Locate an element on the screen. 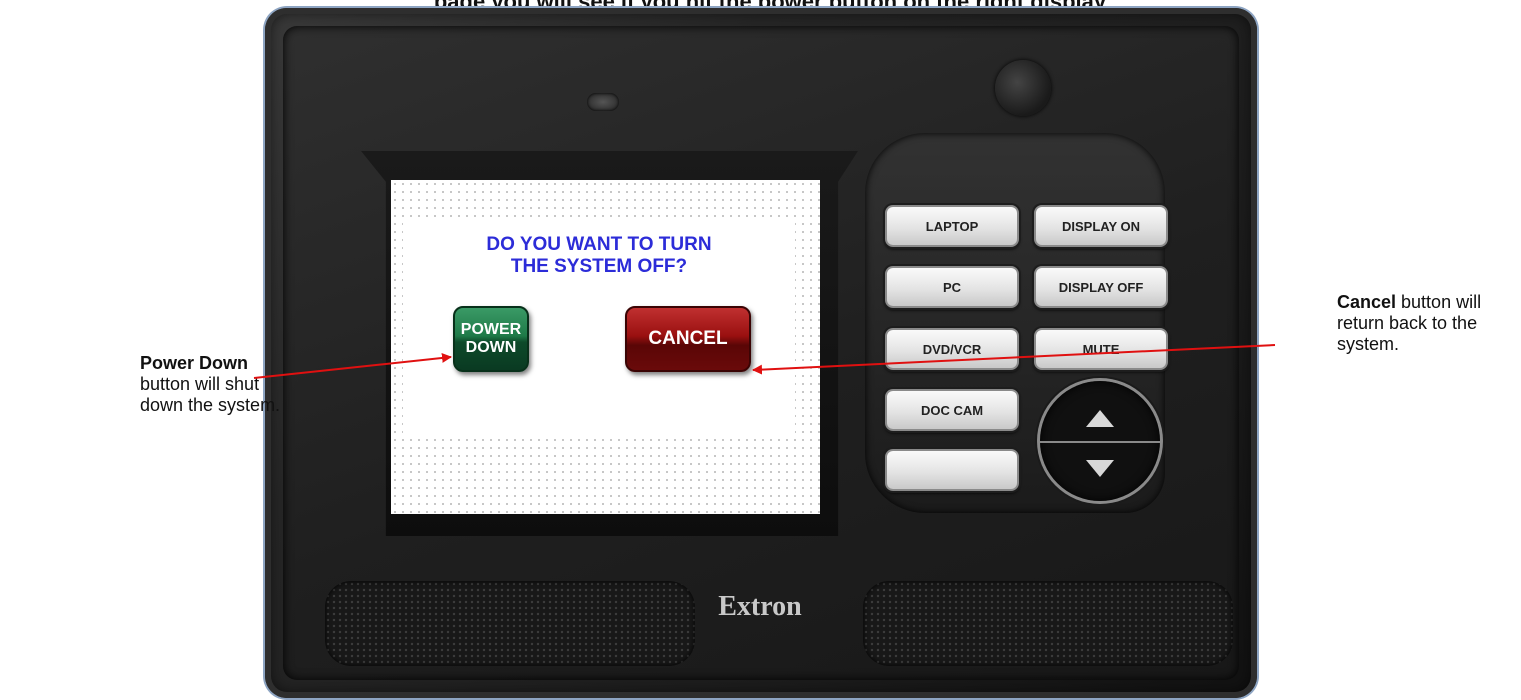  cancel-arrow is located at coordinates (1014, 359).